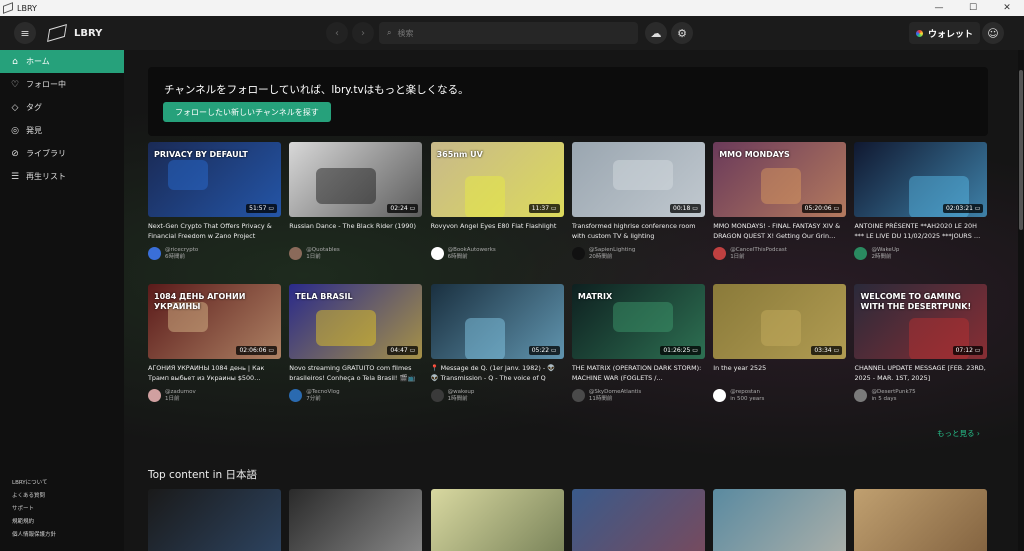 This screenshot has width=1024, height=551. Describe the element at coordinates (62, 61) in the screenshot. I see `sidebar-item-home: ⌂ ホーム` at that location.